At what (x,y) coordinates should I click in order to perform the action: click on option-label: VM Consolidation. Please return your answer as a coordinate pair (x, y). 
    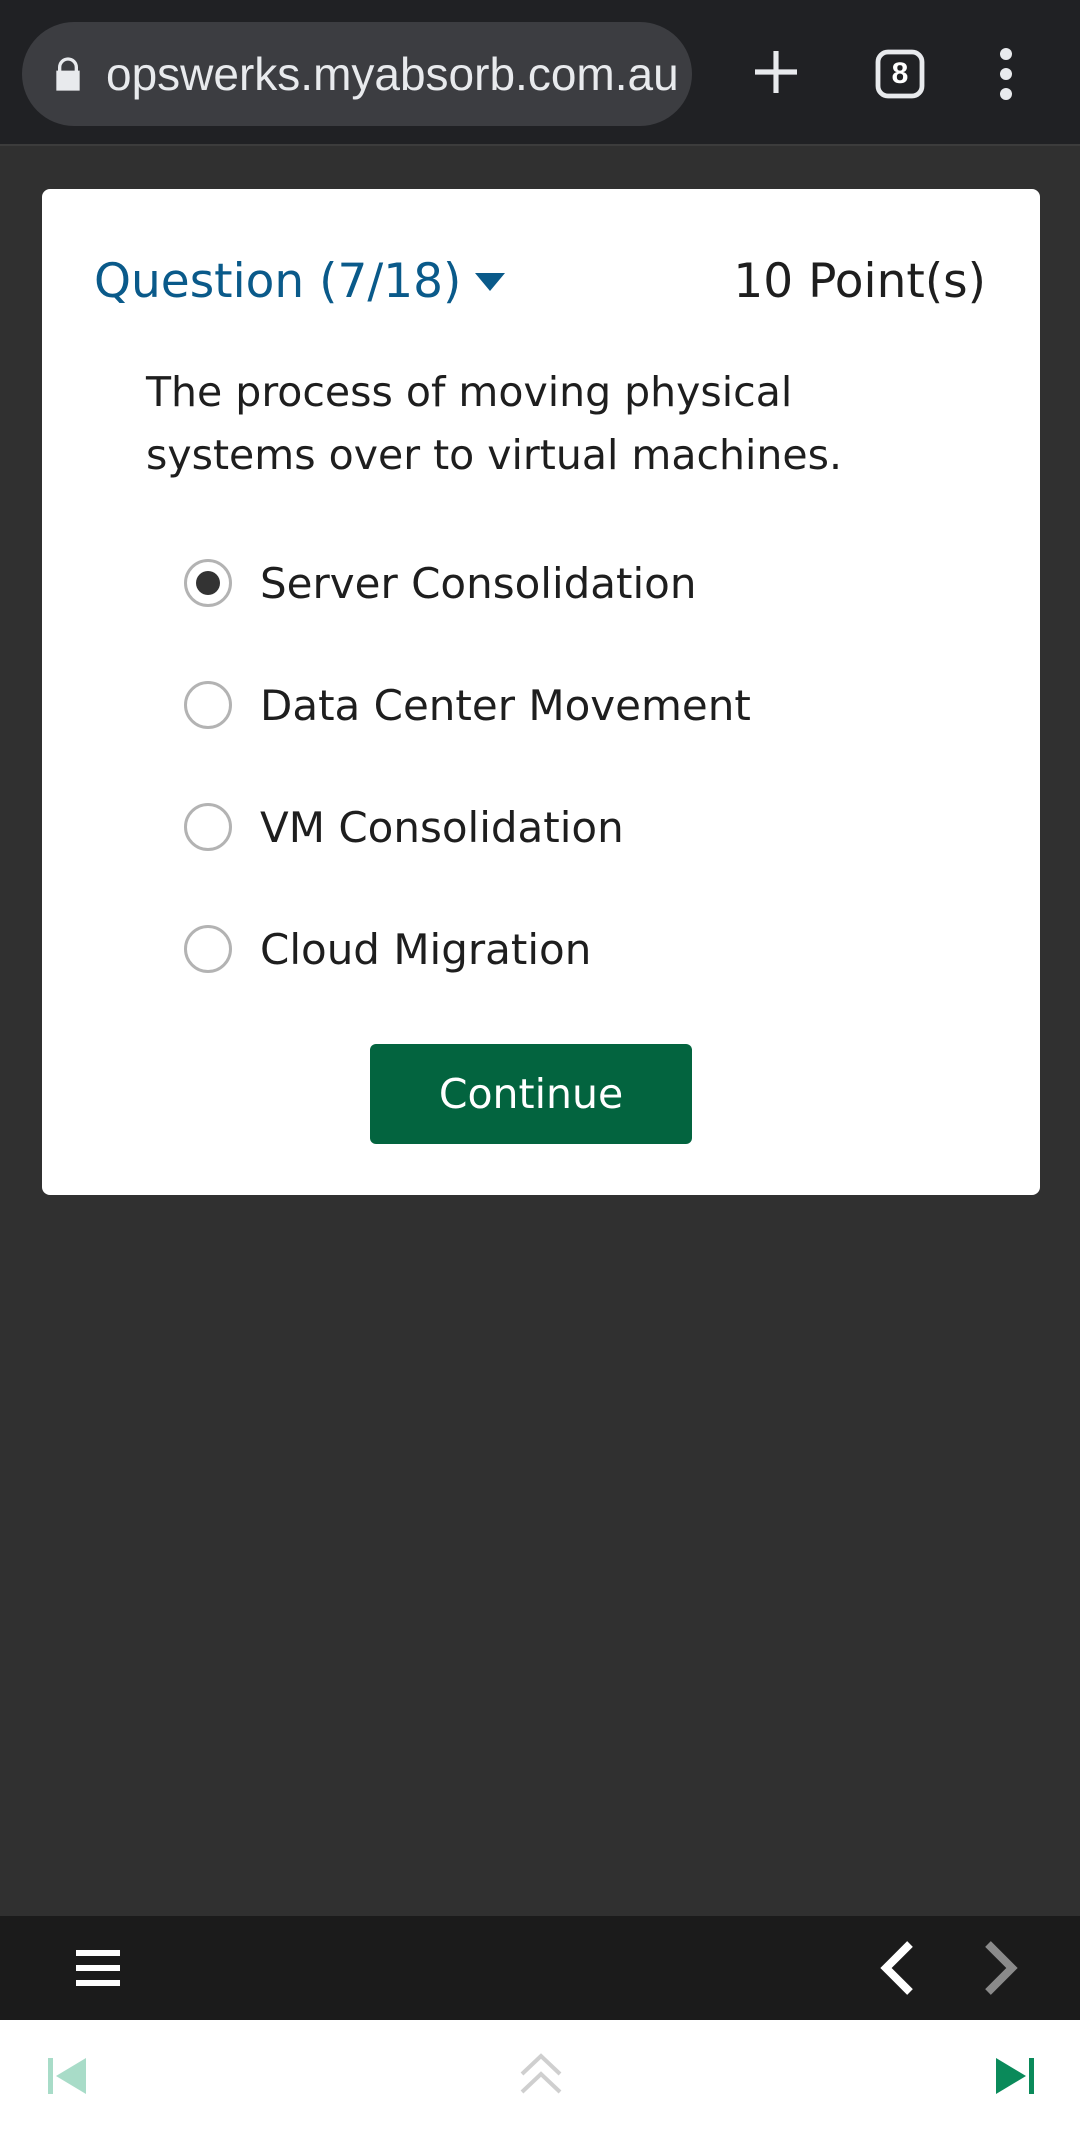
    Looking at the image, I should click on (442, 827).